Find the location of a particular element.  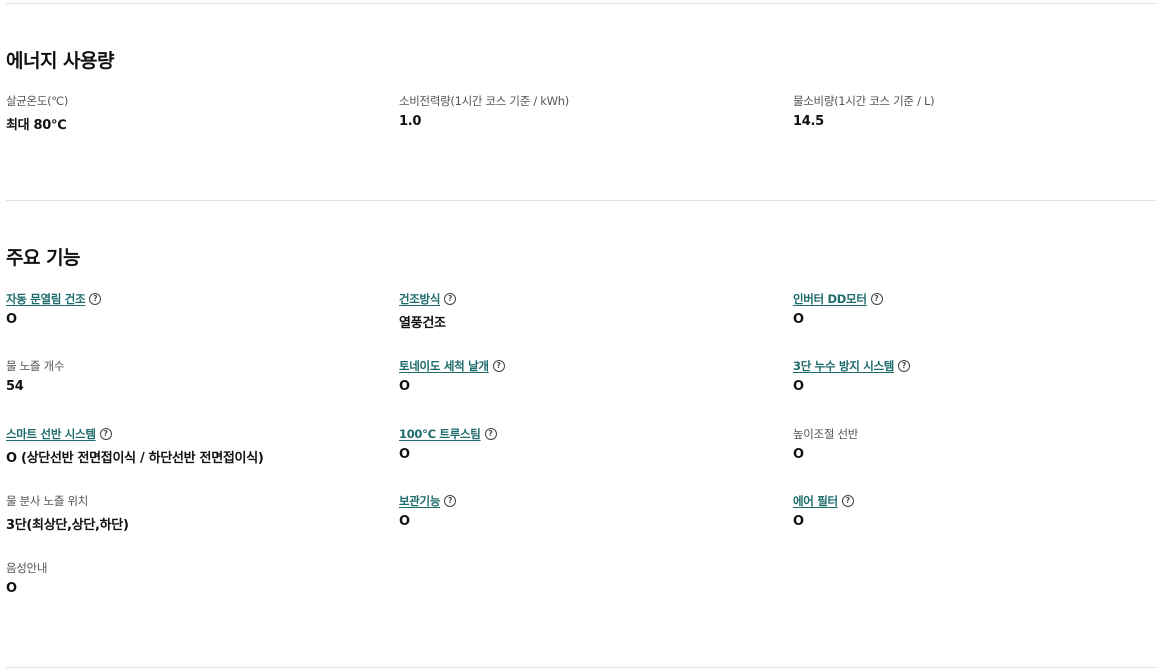

spec-link-drying-method: 건조방식 is located at coordinates (419, 299).